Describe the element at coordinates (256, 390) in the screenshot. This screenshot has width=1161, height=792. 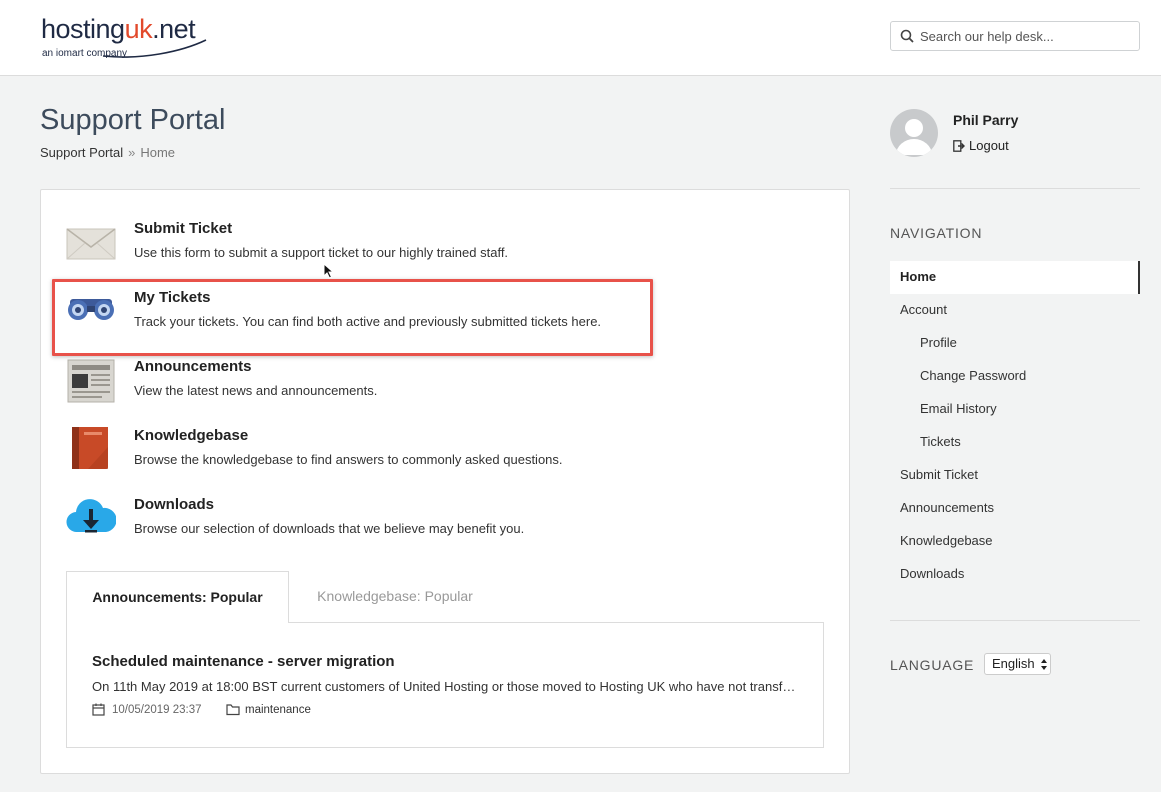
I see `item-description: View the latest news and announcements.` at that location.